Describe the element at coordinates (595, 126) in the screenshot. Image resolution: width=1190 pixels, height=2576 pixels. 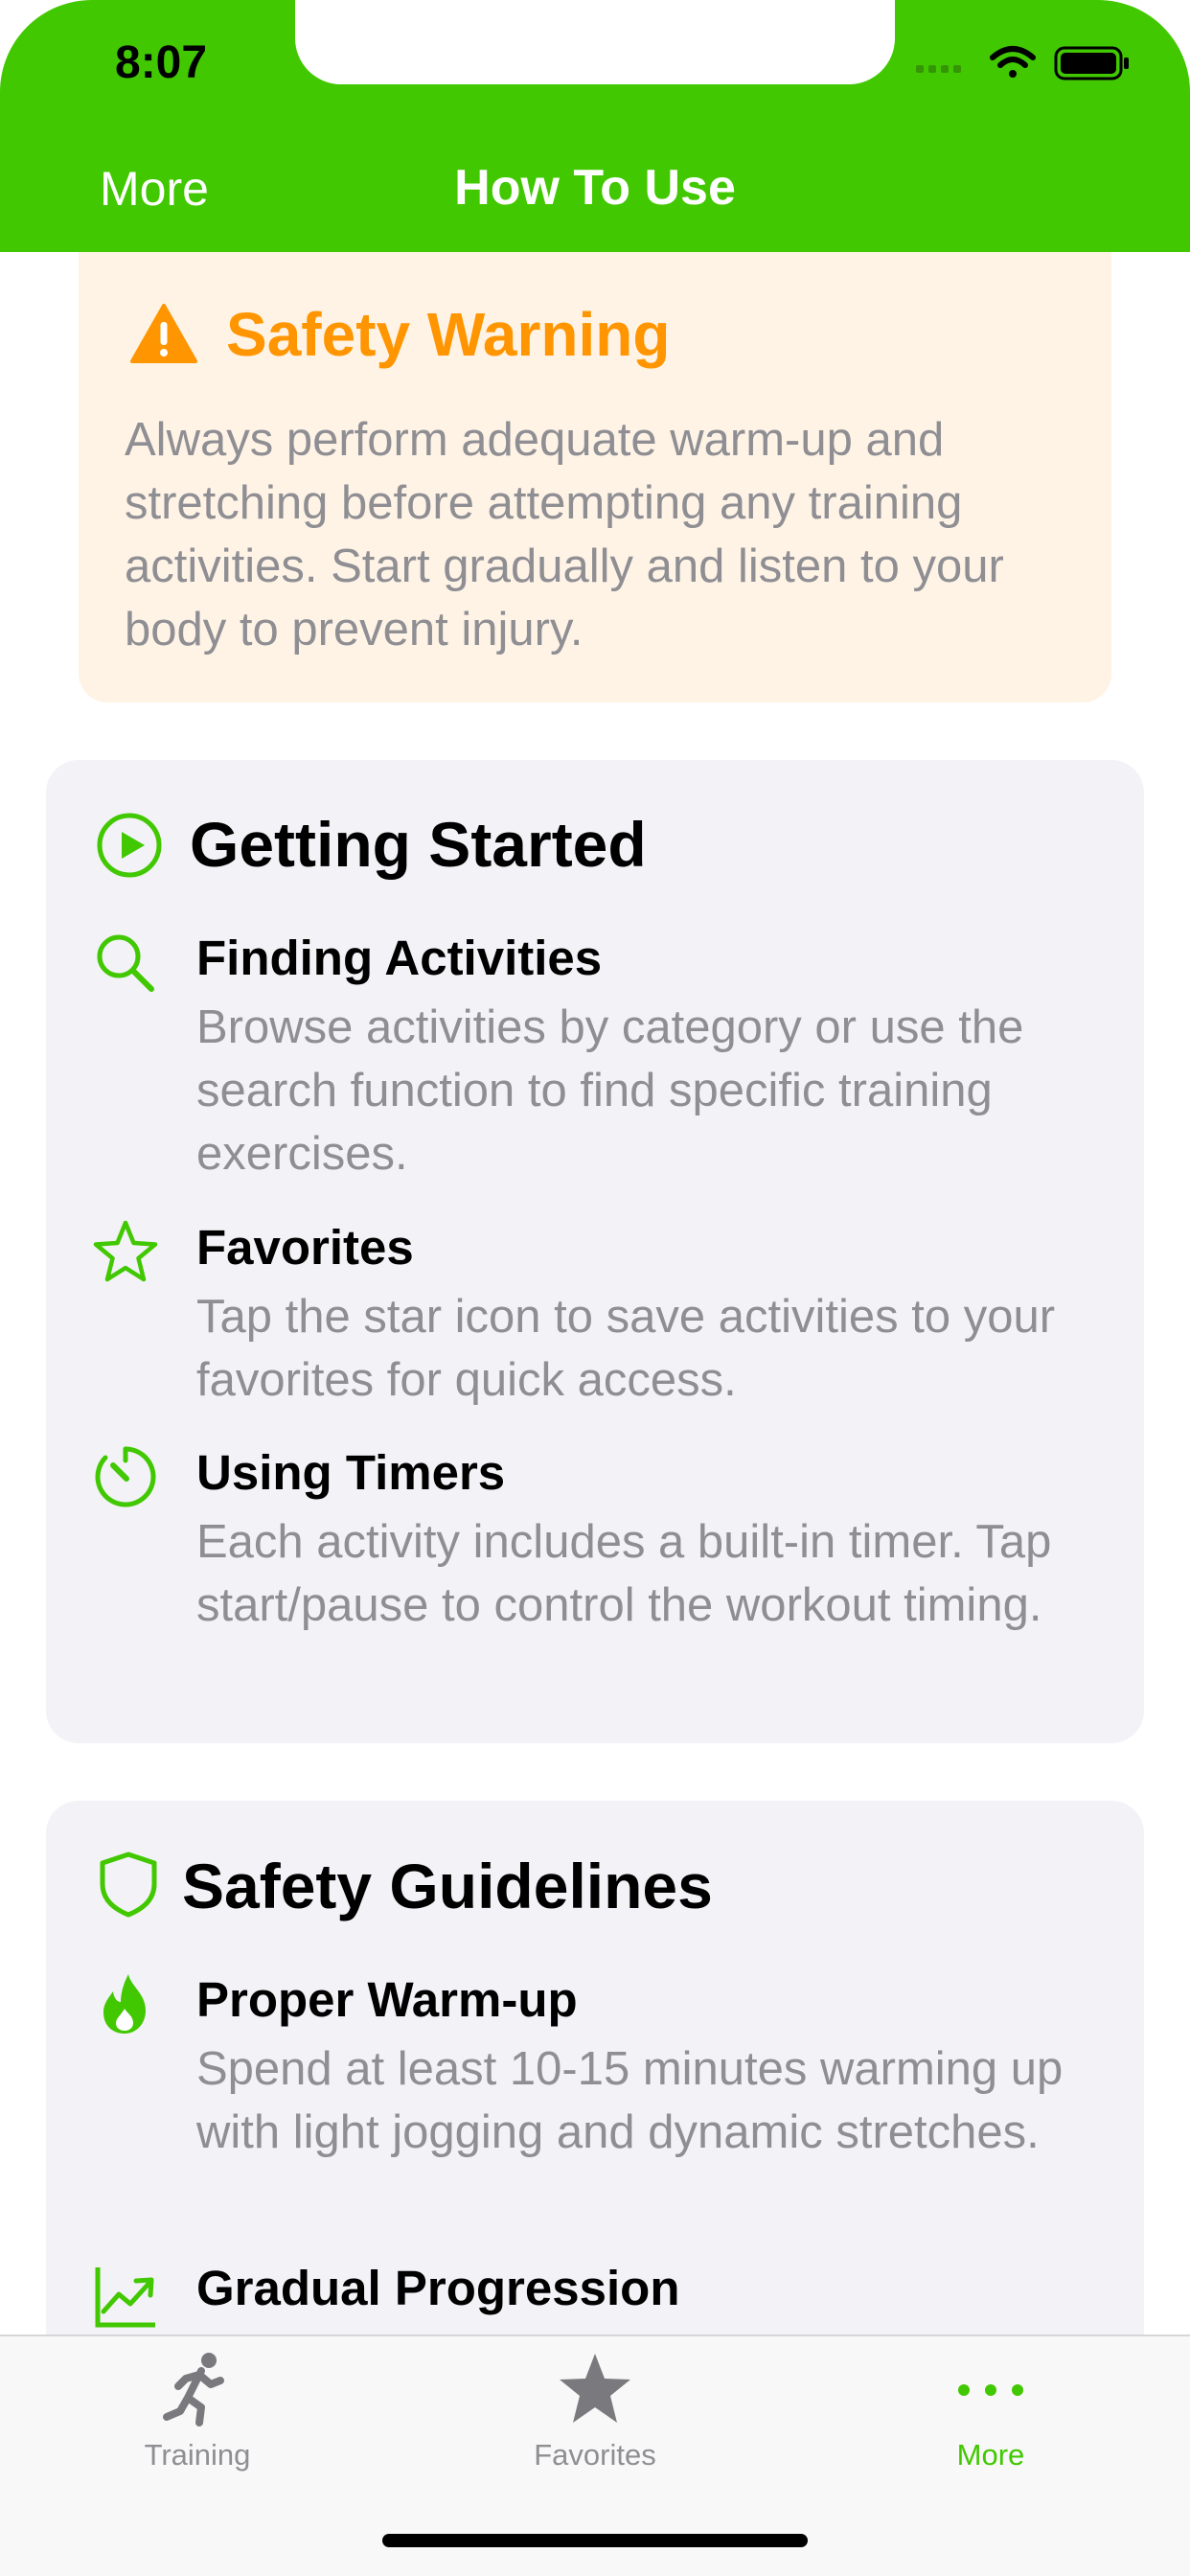
I see `navigation-header: 8:07 More How To Use` at that location.